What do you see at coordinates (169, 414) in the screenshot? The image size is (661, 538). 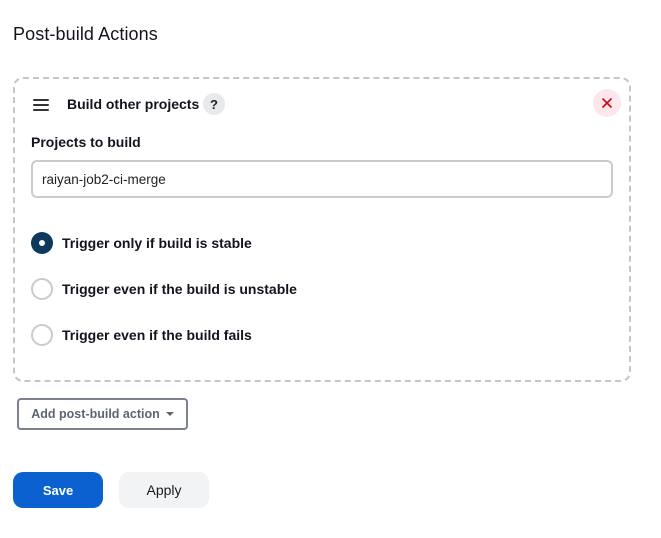 I see `caret-down-icon` at bounding box center [169, 414].